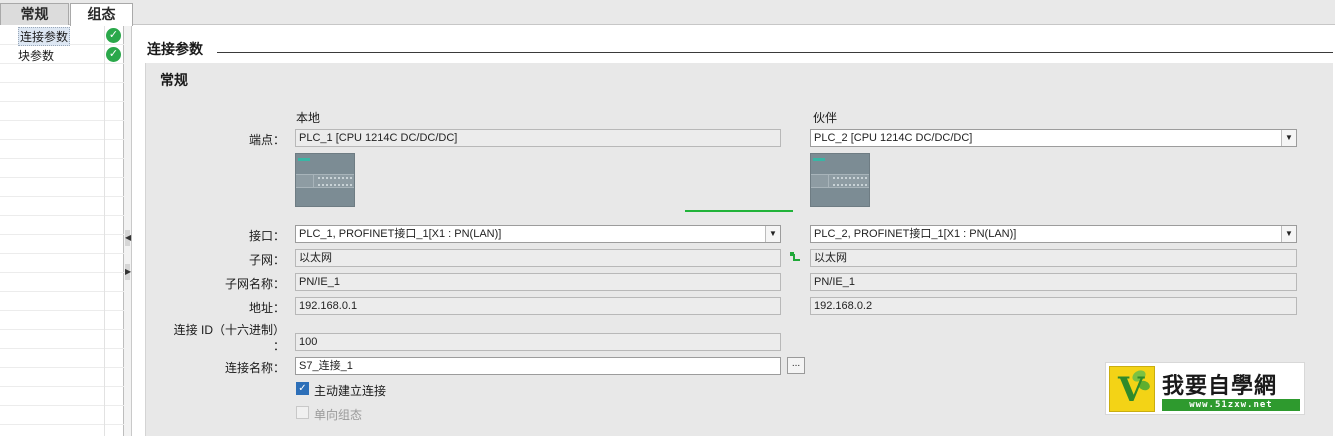 The width and height of the screenshot is (1335, 436). What do you see at coordinates (302, 388) in the screenshot?
I see `active-connect-checkbox: ✓` at bounding box center [302, 388].